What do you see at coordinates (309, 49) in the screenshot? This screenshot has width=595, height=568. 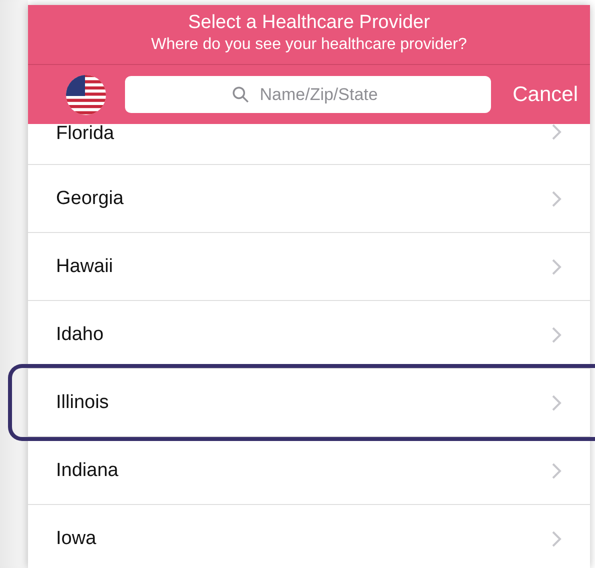 I see `screen-subtitle: Where do you see your healthcare provider?` at bounding box center [309, 49].